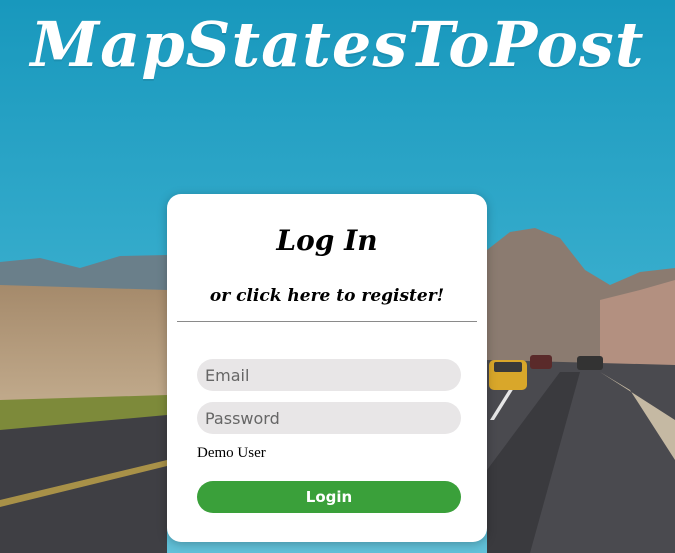 The height and width of the screenshot is (553, 675). What do you see at coordinates (329, 418) in the screenshot?
I see `password-input` at bounding box center [329, 418].